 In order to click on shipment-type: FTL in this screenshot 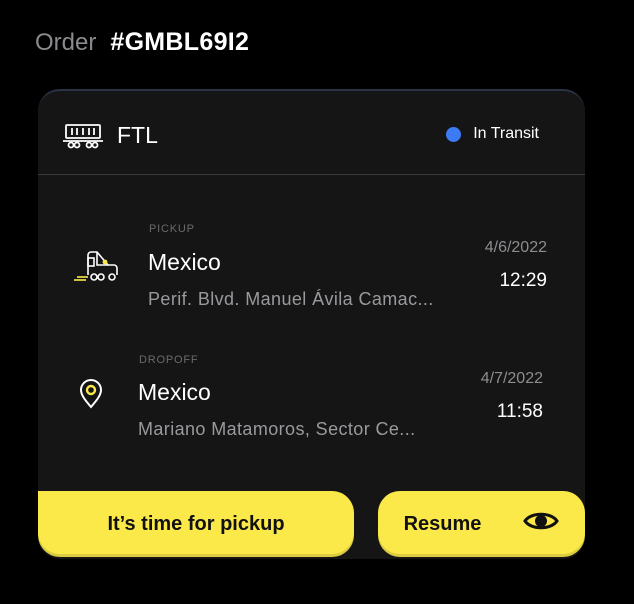, I will do `click(137, 135)`.